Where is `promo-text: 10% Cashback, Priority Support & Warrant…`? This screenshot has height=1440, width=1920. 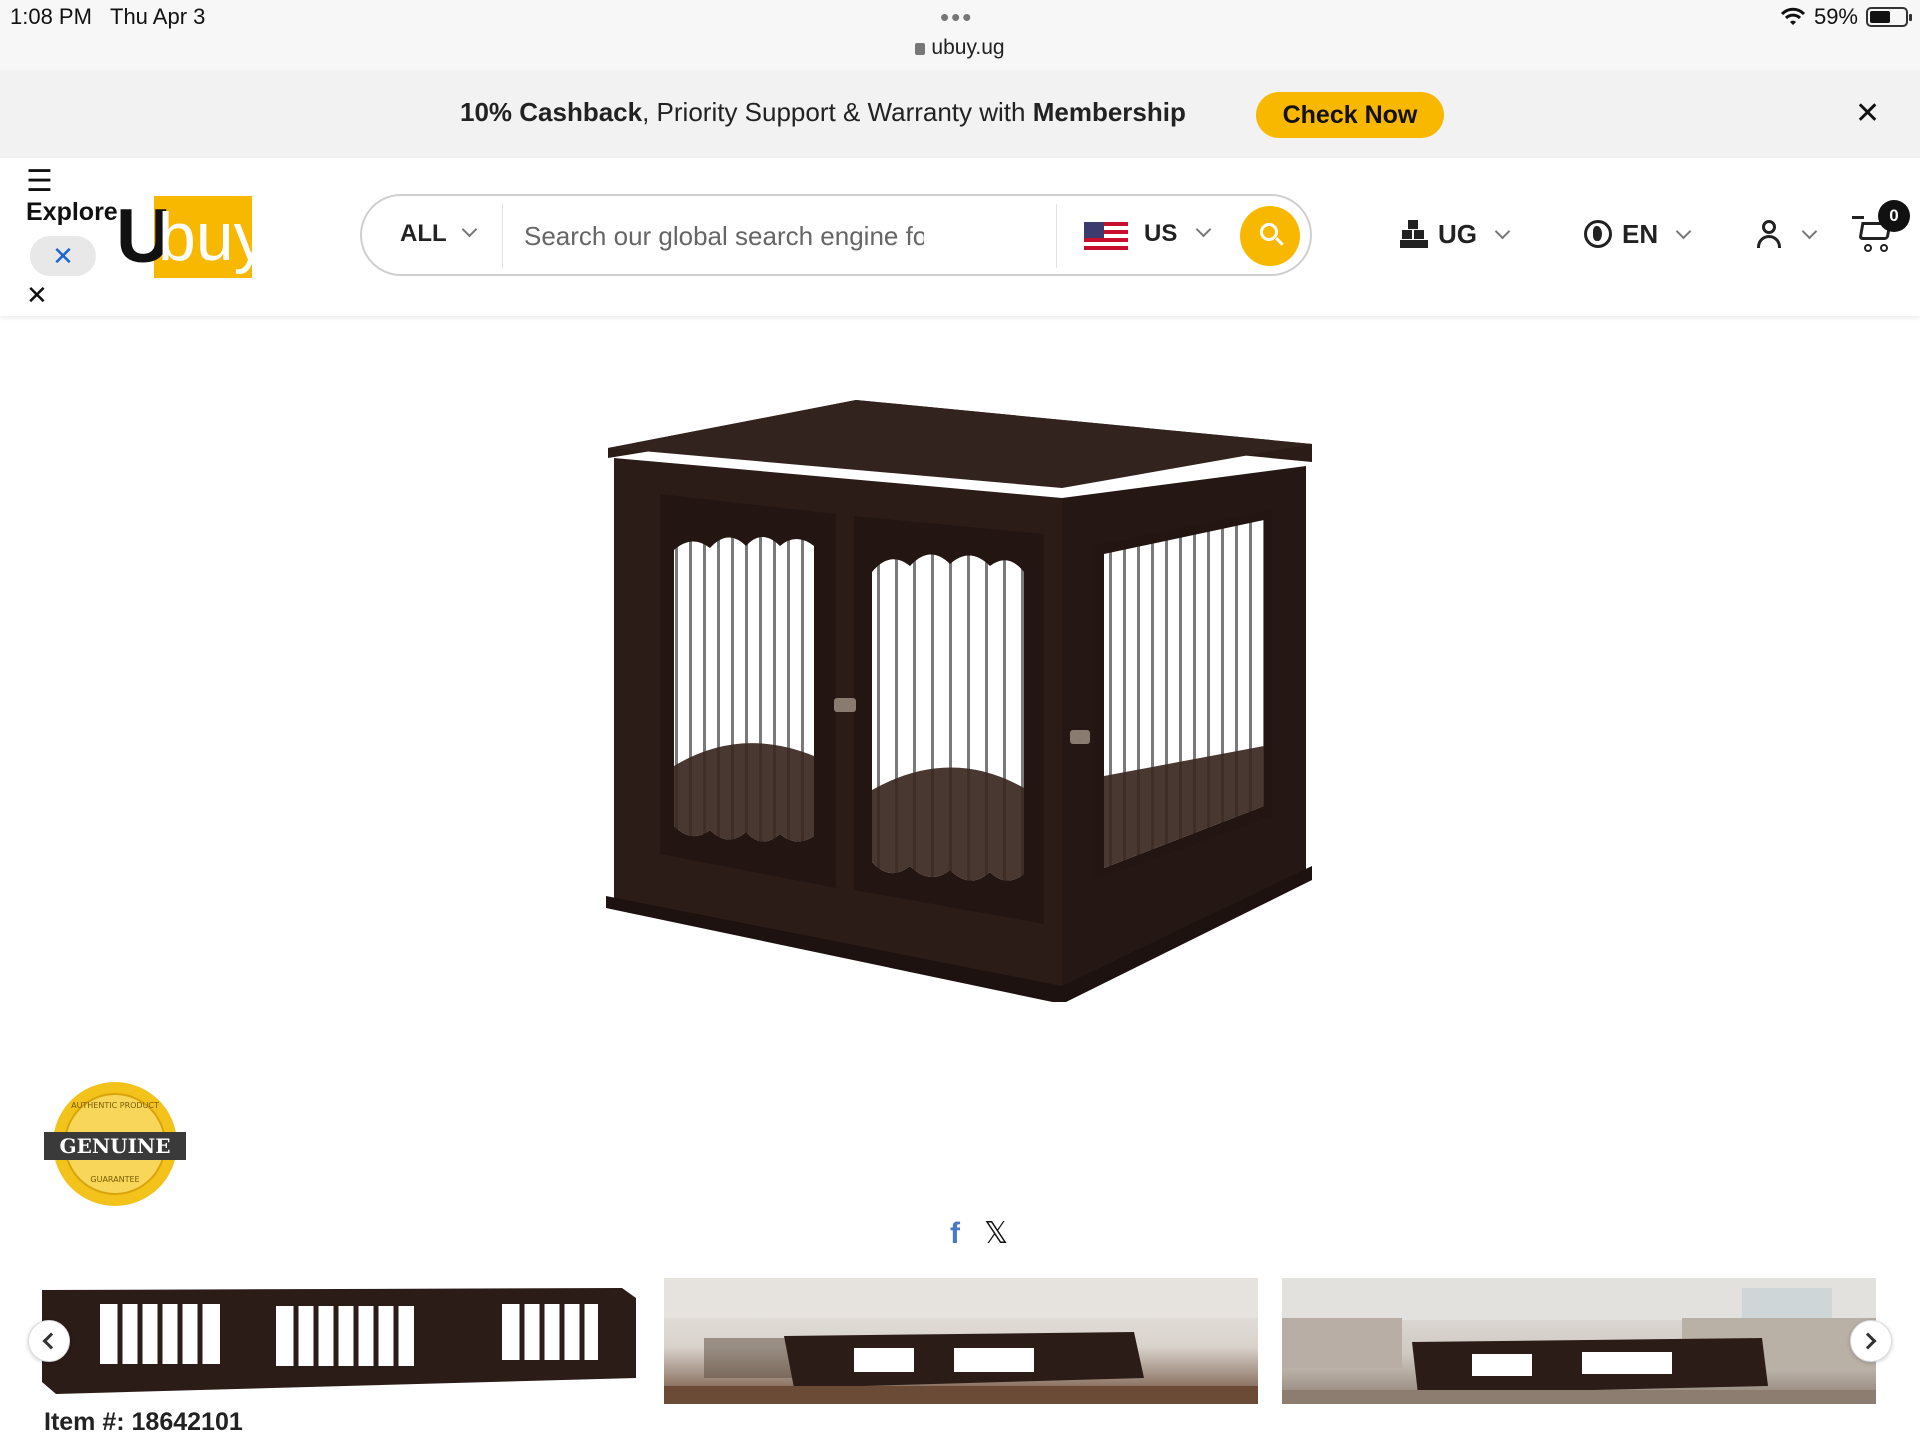
promo-text: 10% Cashback, Priority Support & Warrant… is located at coordinates (823, 112).